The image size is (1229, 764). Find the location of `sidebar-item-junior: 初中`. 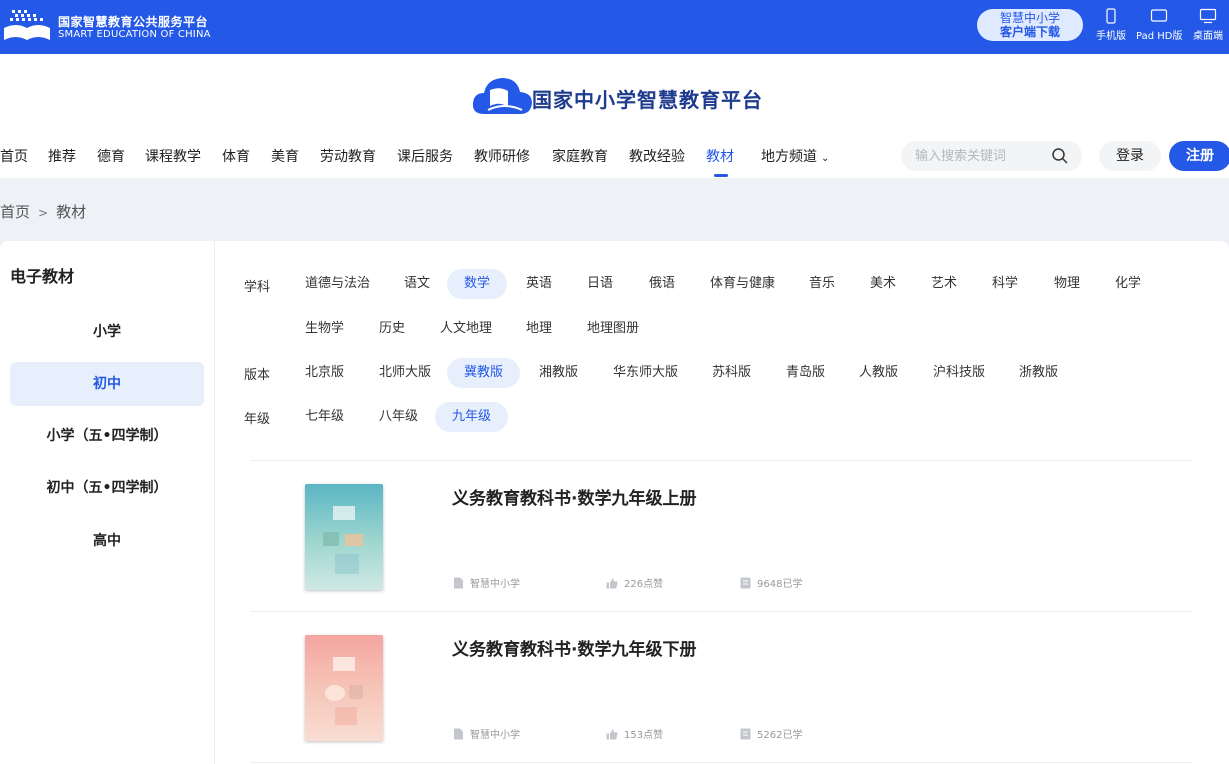

sidebar-item-junior: 初中 is located at coordinates (107, 384).